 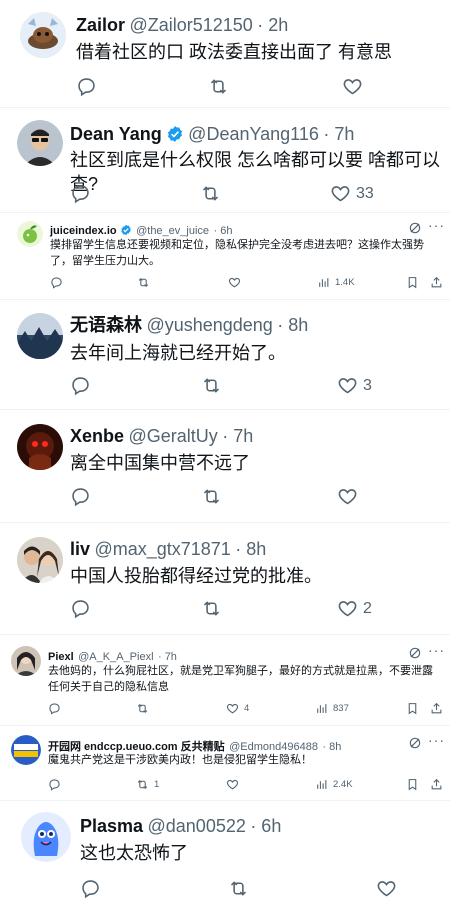 I want to click on views-button: 1.4K, so click(x=336, y=282).